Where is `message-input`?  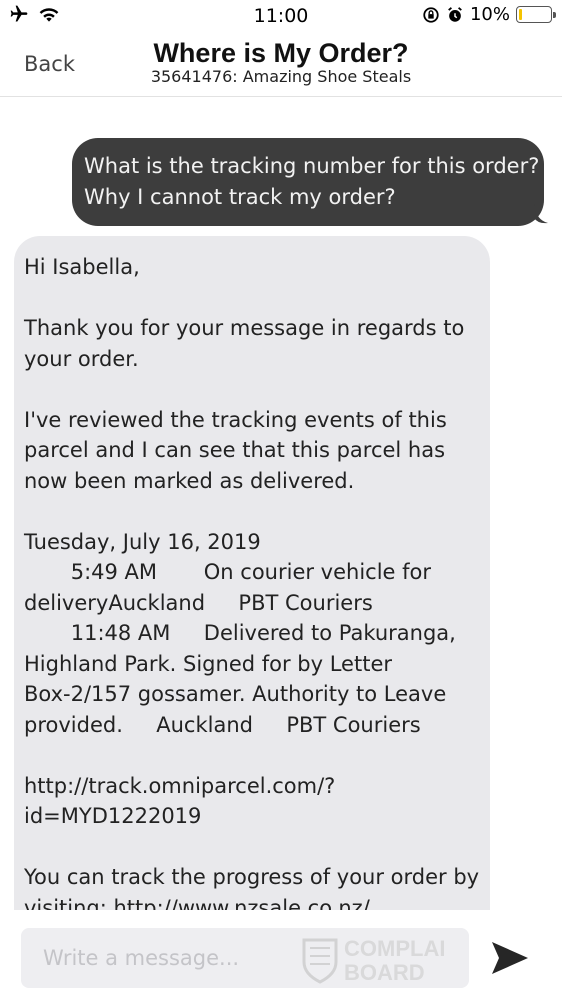 message-input is located at coordinates (245, 958).